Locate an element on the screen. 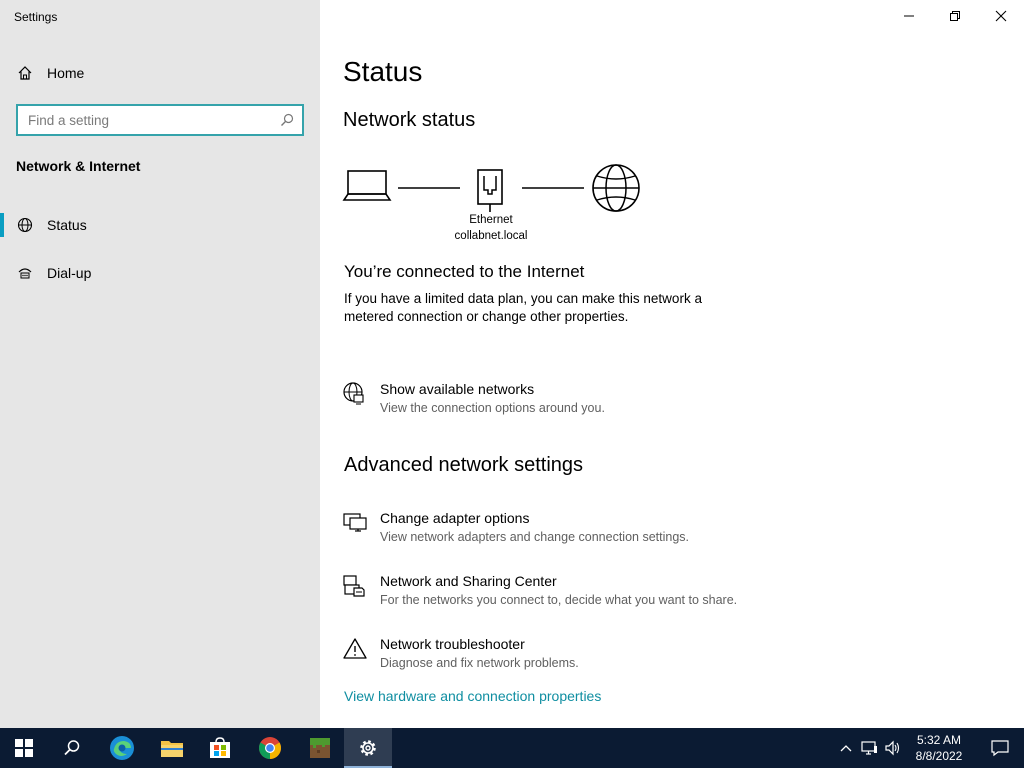  windows-logo-icon is located at coordinates (24, 748).